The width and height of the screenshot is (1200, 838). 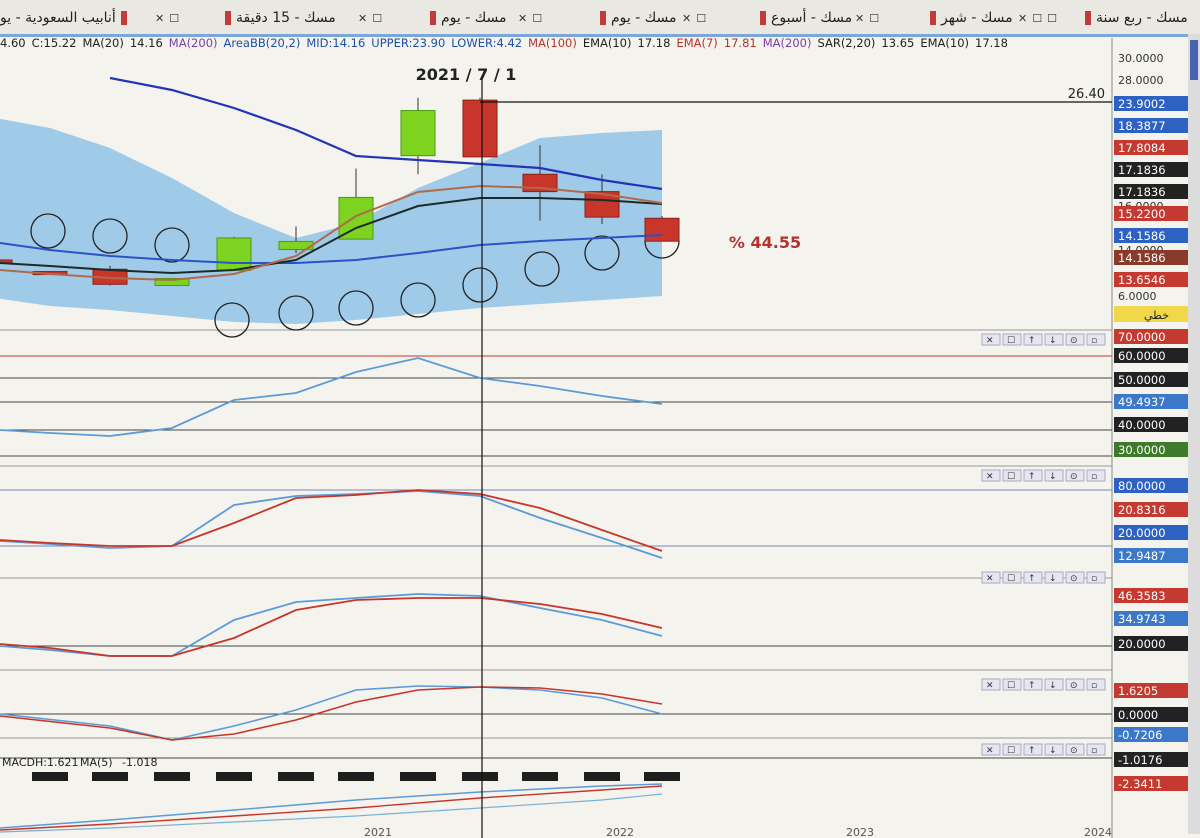 What do you see at coordinates (1141, 58) in the screenshot?
I see `axis-tick-label: 30.0000` at bounding box center [1141, 58].